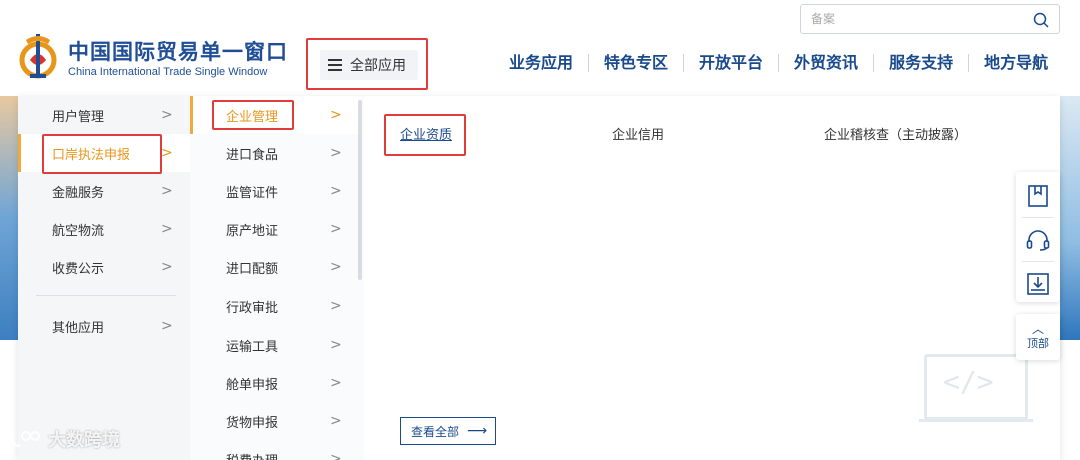 The height and width of the screenshot is (460, 1080). What do you see at coordinates (435, 431) in the screenshot?
I see `view-all-label: 查看全部` at bounding box center [435, 431].